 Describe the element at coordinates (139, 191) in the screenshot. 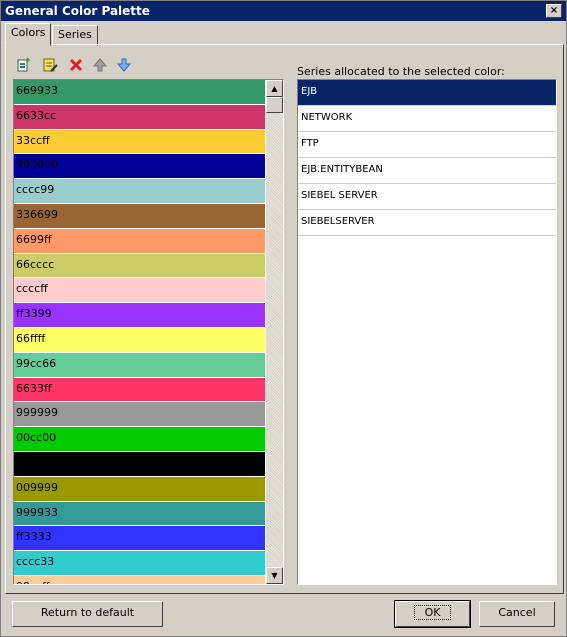

I see `color-swatch: cccc99` at that location.